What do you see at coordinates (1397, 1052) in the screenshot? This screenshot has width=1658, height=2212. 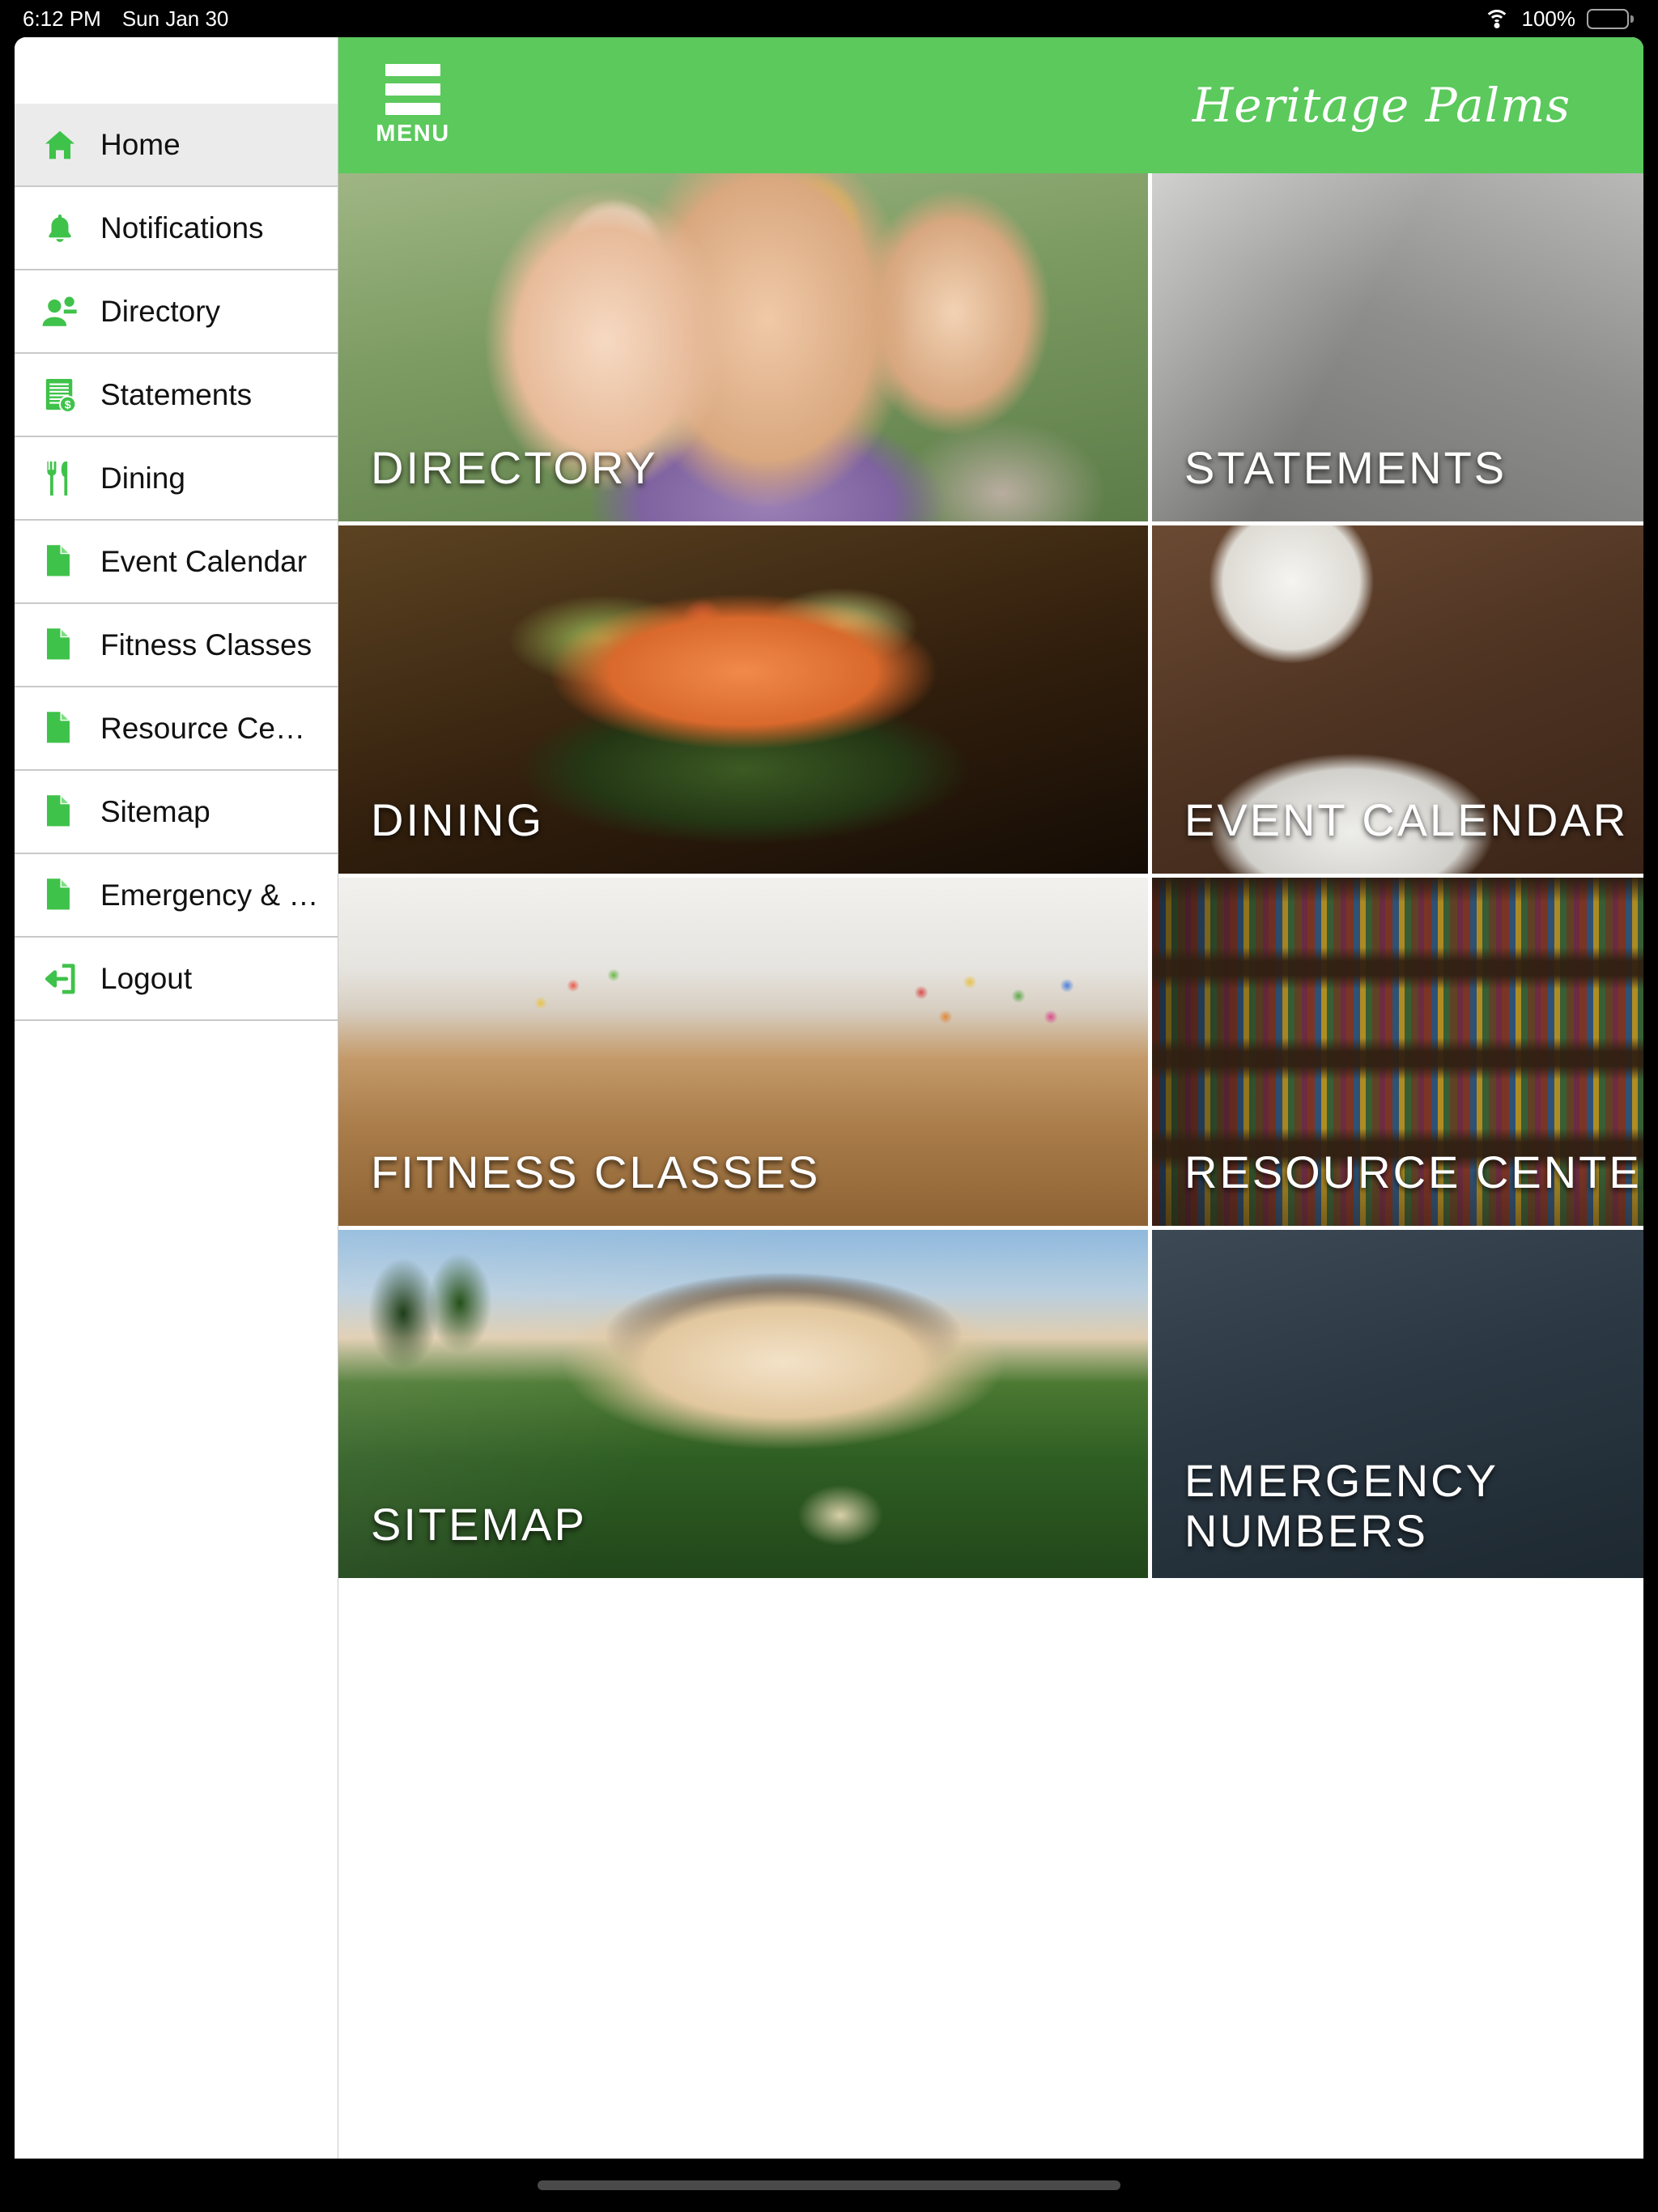 I see `tile-resource-center: RESOURCE CENTER` at bounding box center [1397, 1052].